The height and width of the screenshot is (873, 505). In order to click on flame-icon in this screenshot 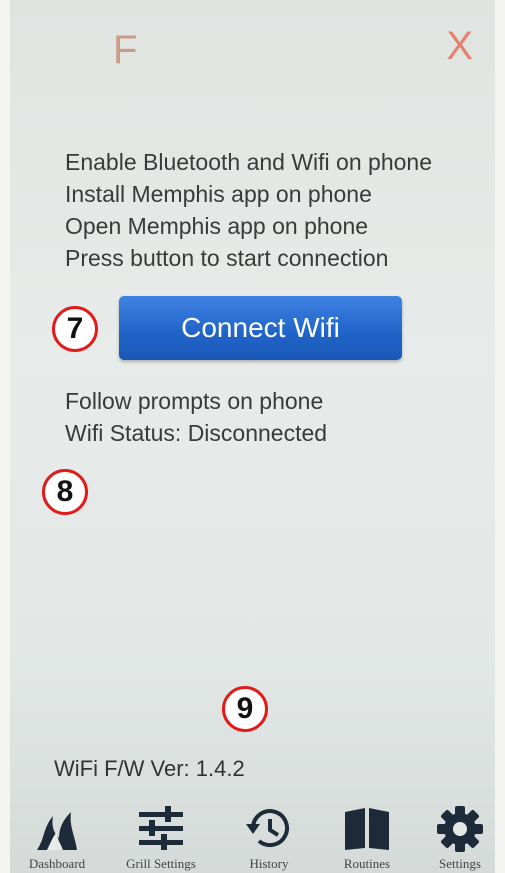, I will do `click(57, 831)`.